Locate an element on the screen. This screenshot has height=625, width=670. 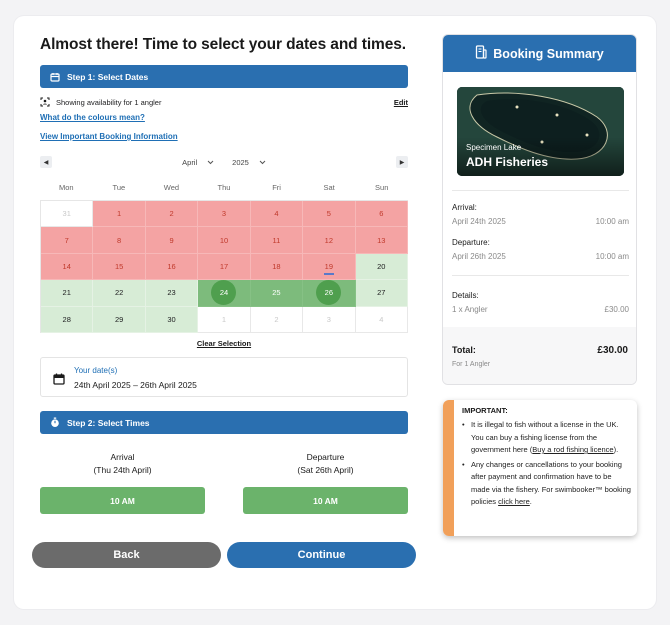
day-number: 27 is located at coordinates (381, 293).